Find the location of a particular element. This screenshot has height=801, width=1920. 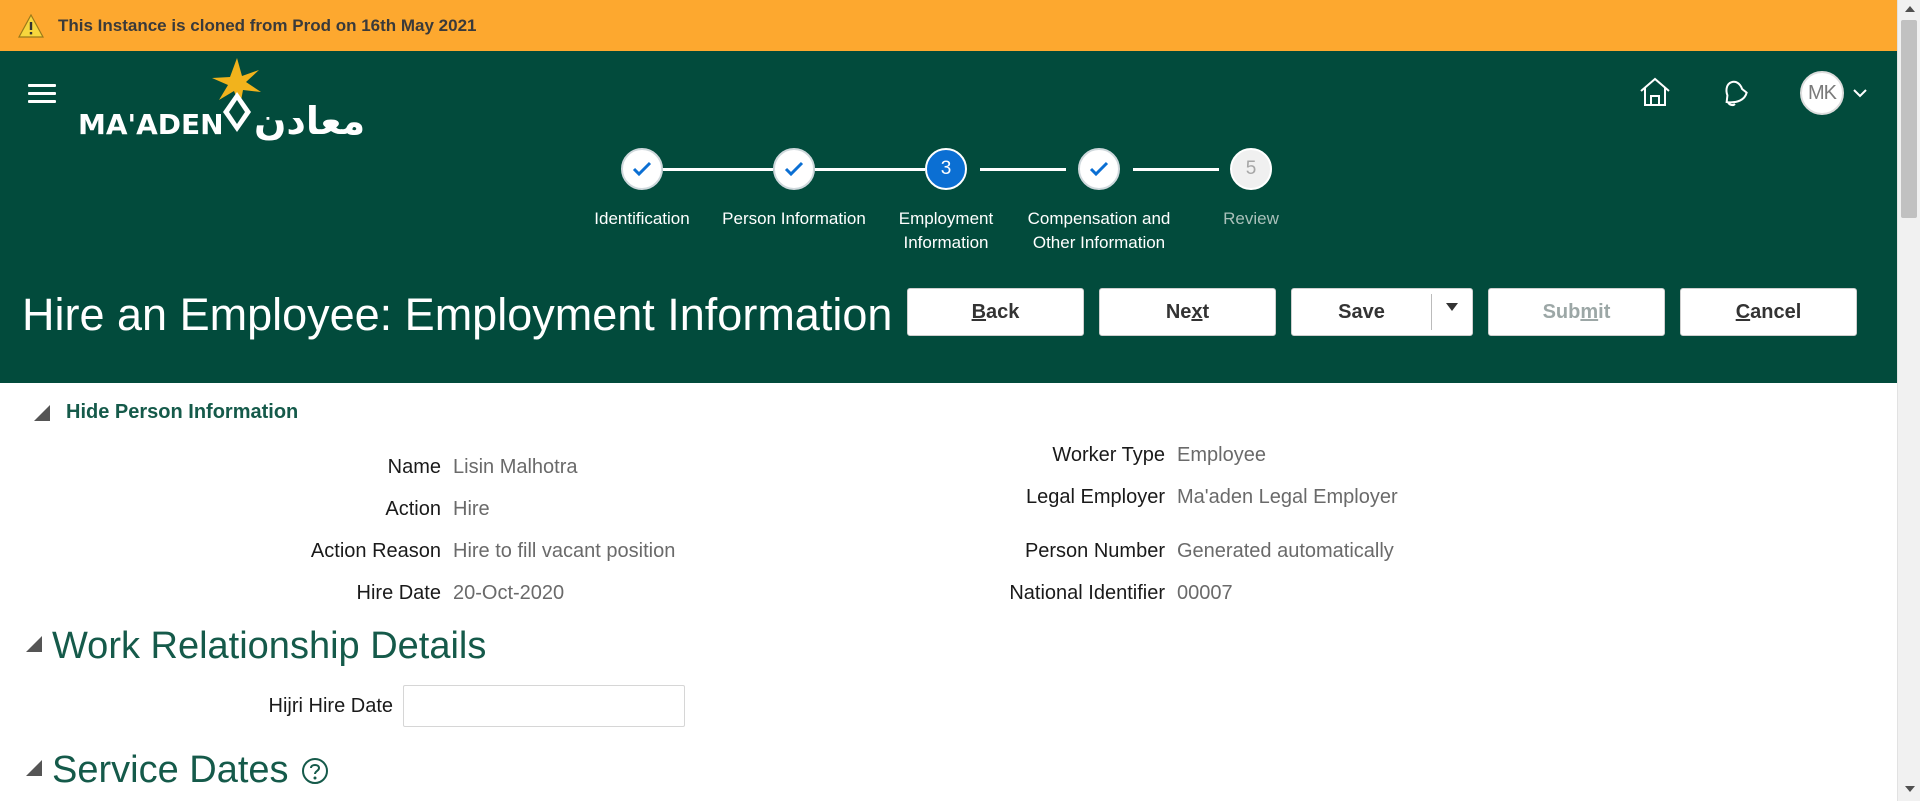

train-label-review: Review is located at coordinates (1251, 219).